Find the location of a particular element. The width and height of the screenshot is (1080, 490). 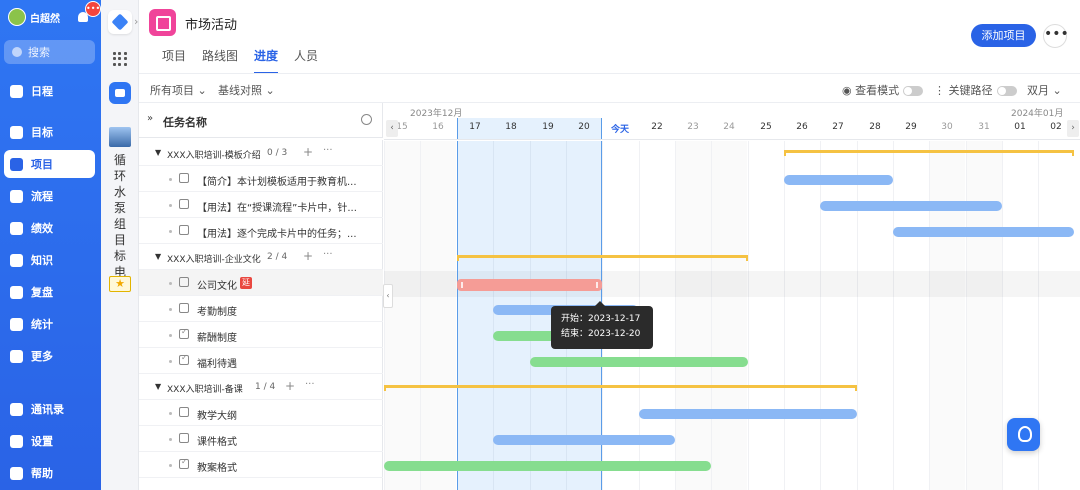

collapse-all-icon: » is located at coordinates (150, 118).